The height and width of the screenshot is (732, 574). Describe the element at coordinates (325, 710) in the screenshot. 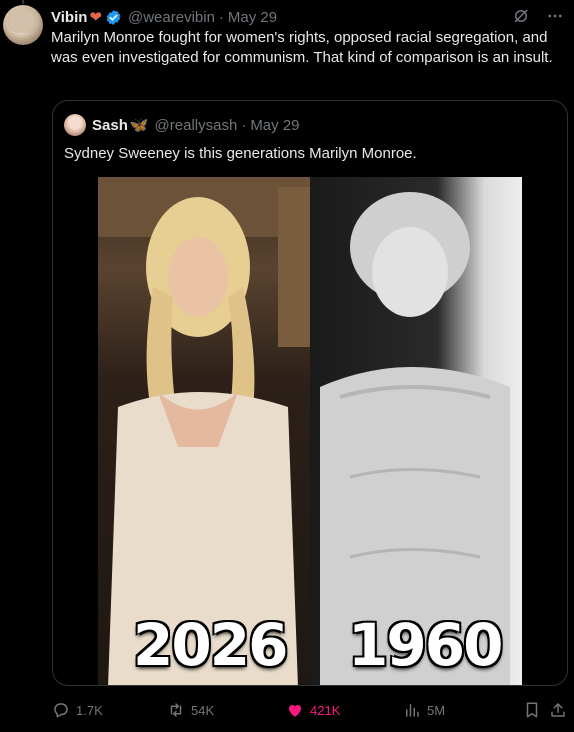

I see `like-count: 421K` at that location.